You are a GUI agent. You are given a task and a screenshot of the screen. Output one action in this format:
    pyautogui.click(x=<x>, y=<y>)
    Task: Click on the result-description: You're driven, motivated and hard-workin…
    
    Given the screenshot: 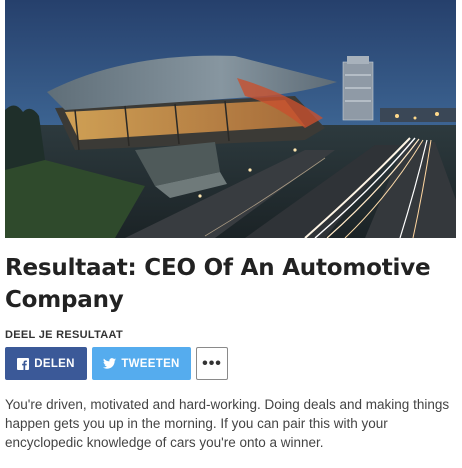 What is the action you would take?
    pyautogui.click(x=227, y=423)
    